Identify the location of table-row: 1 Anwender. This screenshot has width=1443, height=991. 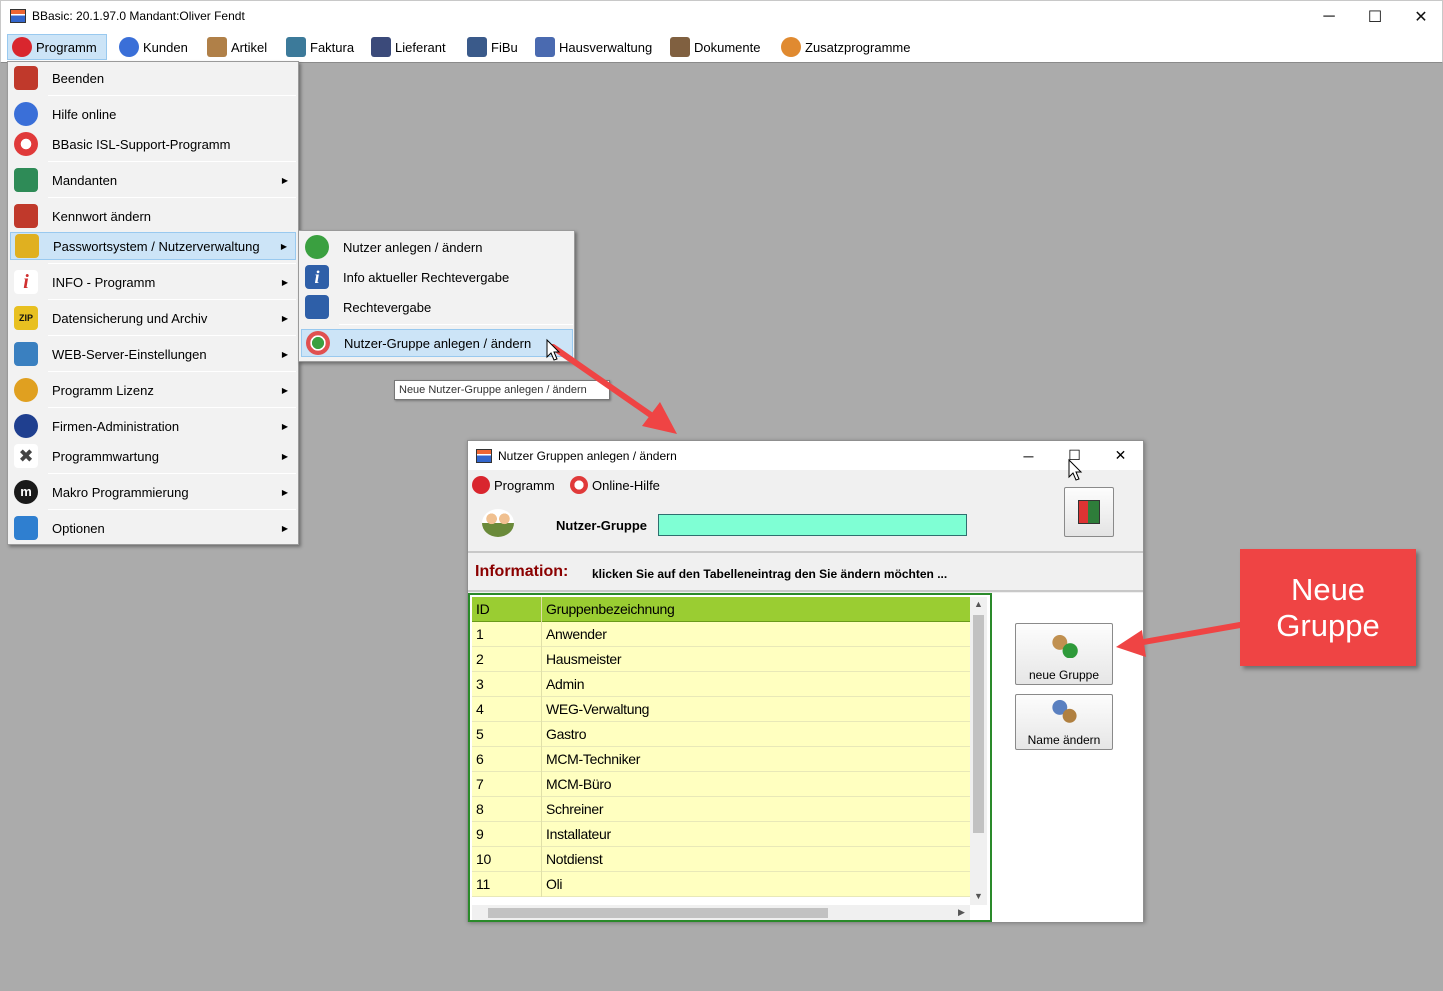
(721, 634).